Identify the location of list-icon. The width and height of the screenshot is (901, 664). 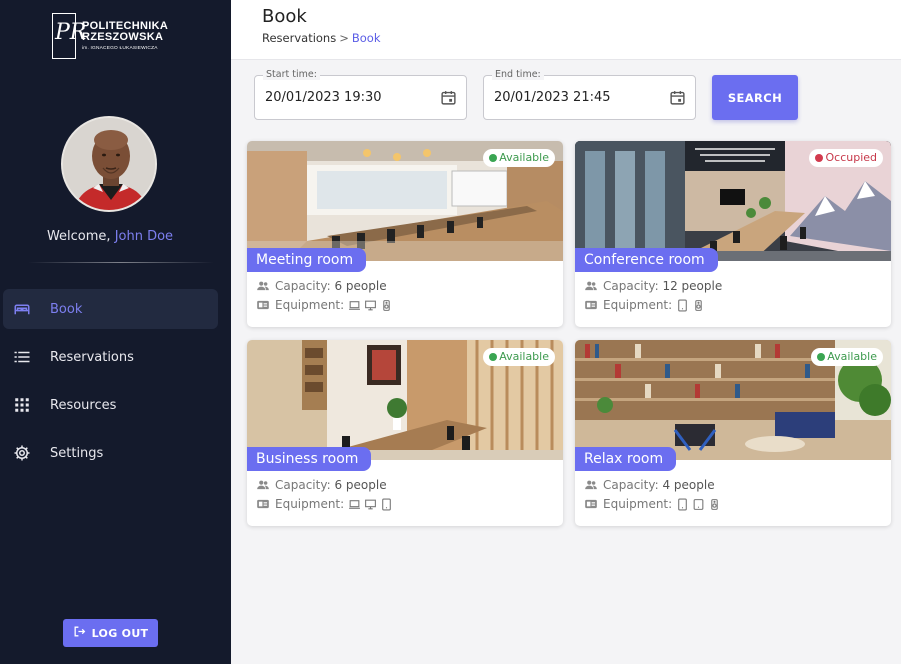
(22, 357).